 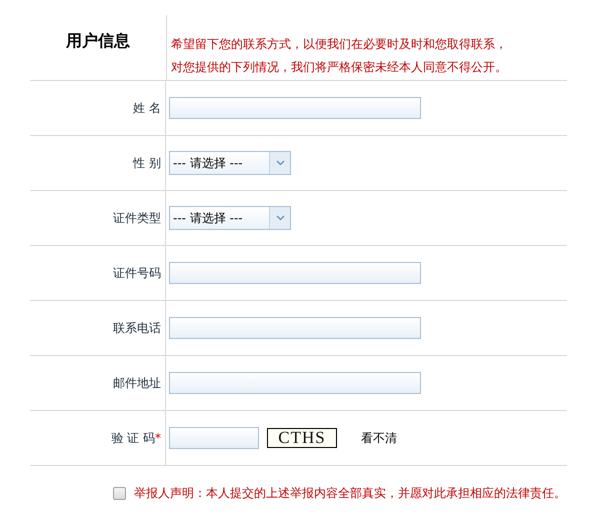 What do you see at coordinates (133, 438) in the screenshot?
I see `field-label: 验 证 码` at bounding box center [133, 438].